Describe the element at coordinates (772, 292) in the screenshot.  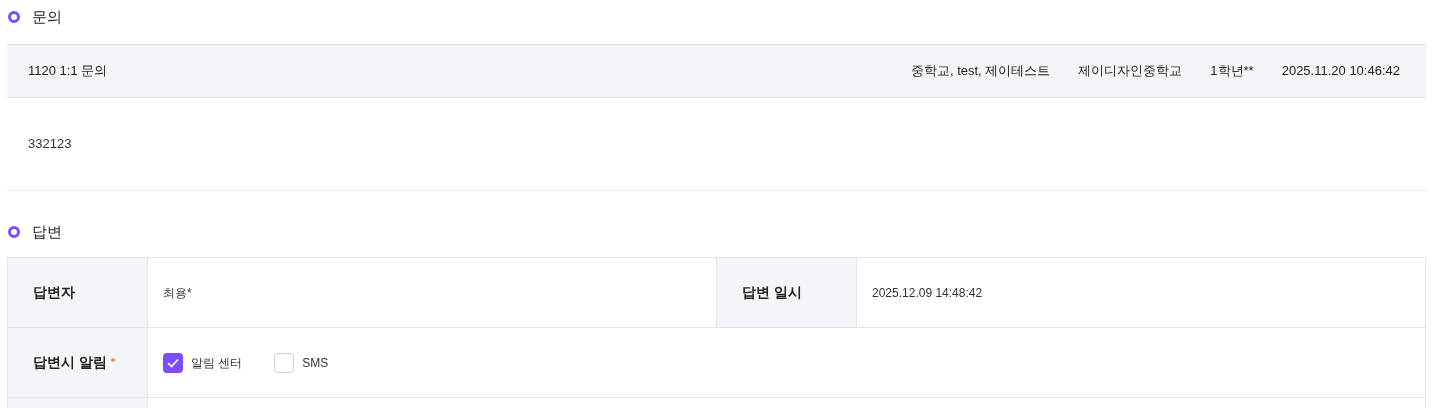
I see `field-label: 답변 일시` at that location.